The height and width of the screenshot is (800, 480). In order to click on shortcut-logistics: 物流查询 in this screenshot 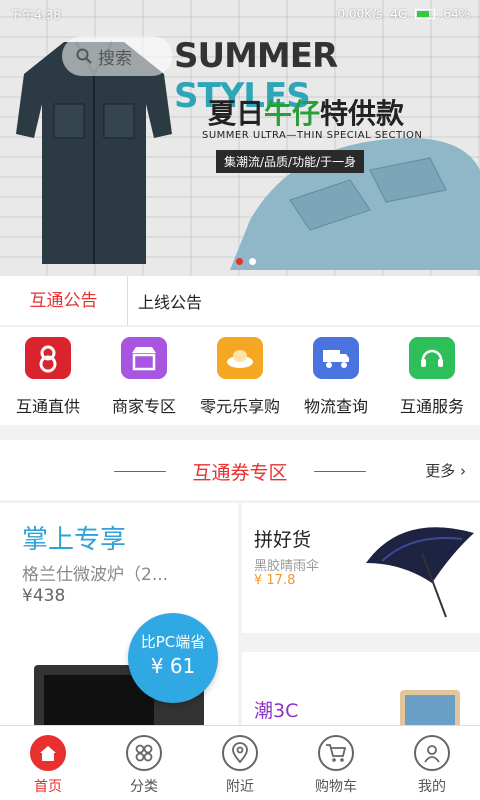, I will do `click(336, 376)`.